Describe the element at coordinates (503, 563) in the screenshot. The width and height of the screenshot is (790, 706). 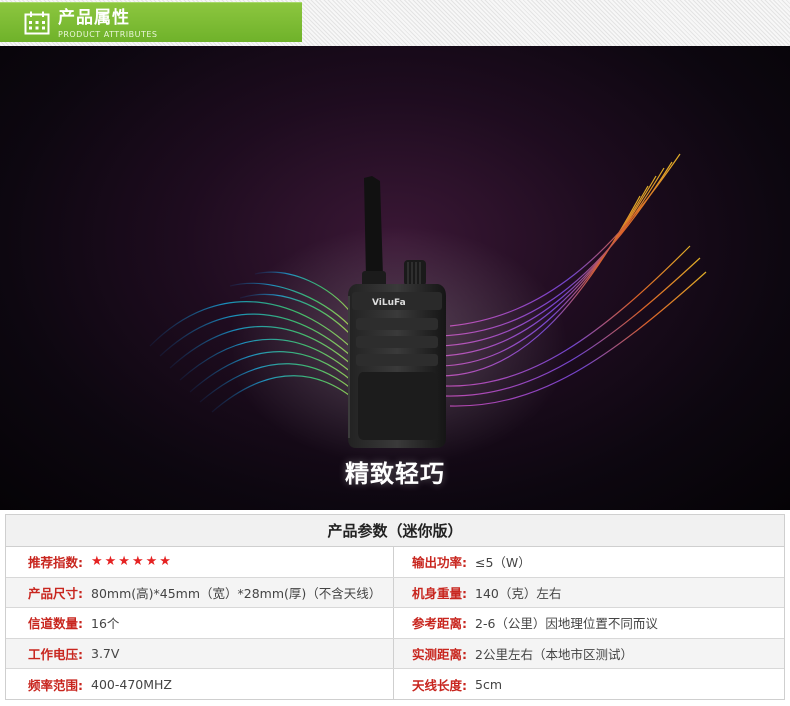
I see `spec-value: ≤5（W）` at that location.